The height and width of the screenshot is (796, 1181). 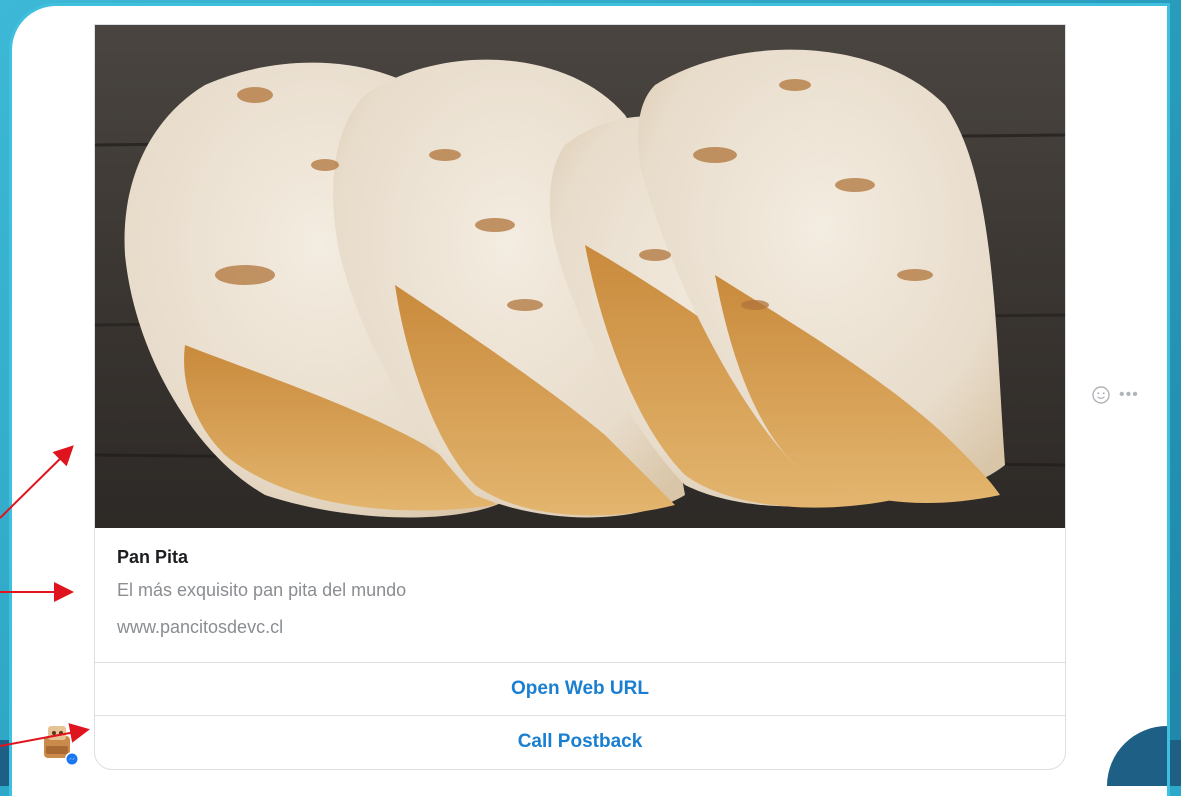 I want to click on call-postback-button: Call Postback, so click(x=580, y=741).